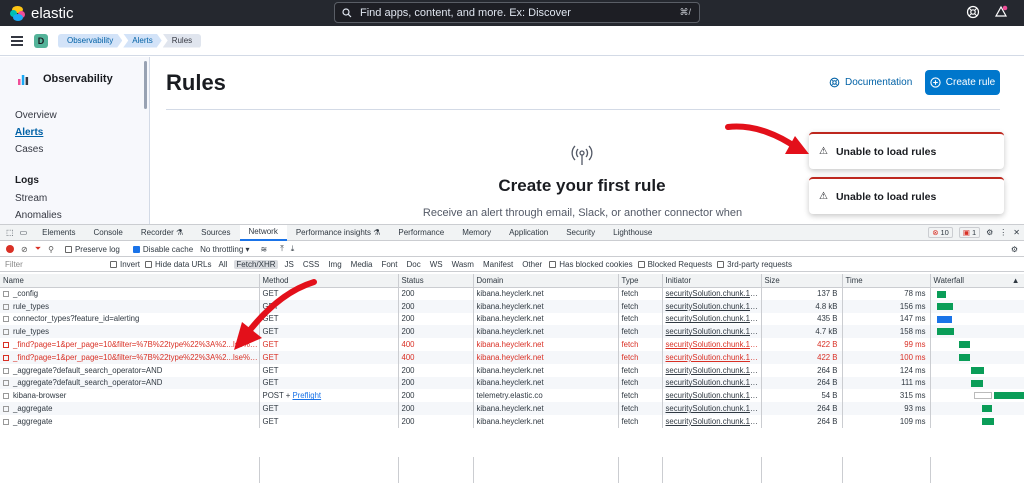 This screenshot has width=1024, height=483. I want to click on import-icon: ⤒, so click(282, 249).